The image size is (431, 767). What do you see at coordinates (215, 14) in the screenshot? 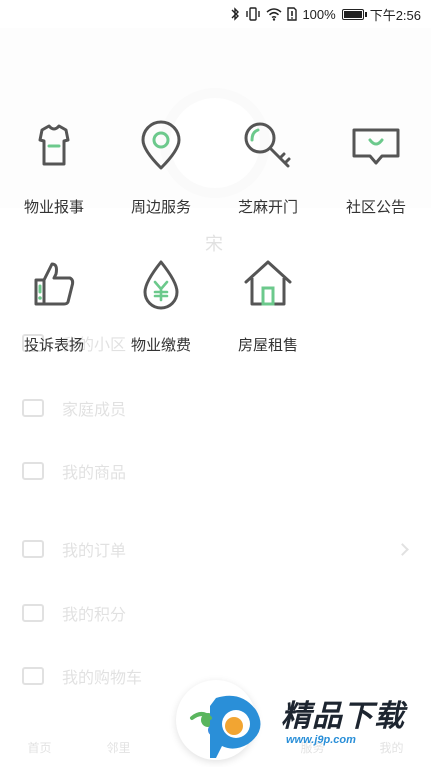
I see `status-bar: 100% 下午2:56` at bounding box center [215, 14].